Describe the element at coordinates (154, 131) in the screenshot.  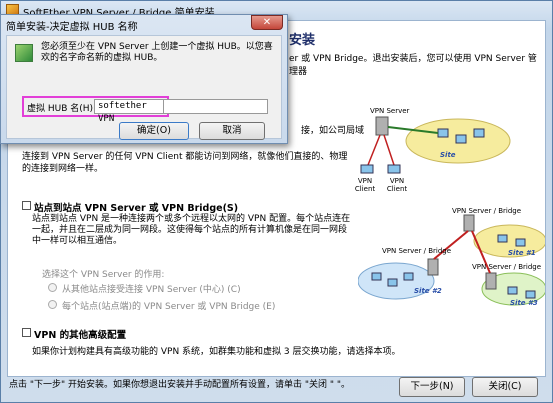
I see `ok-button: 确定(O)` at that location.